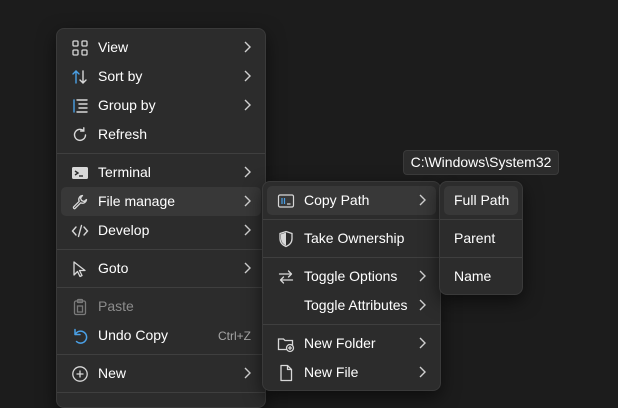 The height and width of the screenshot is (408, 618). I want to click on new-file-icon, so click(286, 373).